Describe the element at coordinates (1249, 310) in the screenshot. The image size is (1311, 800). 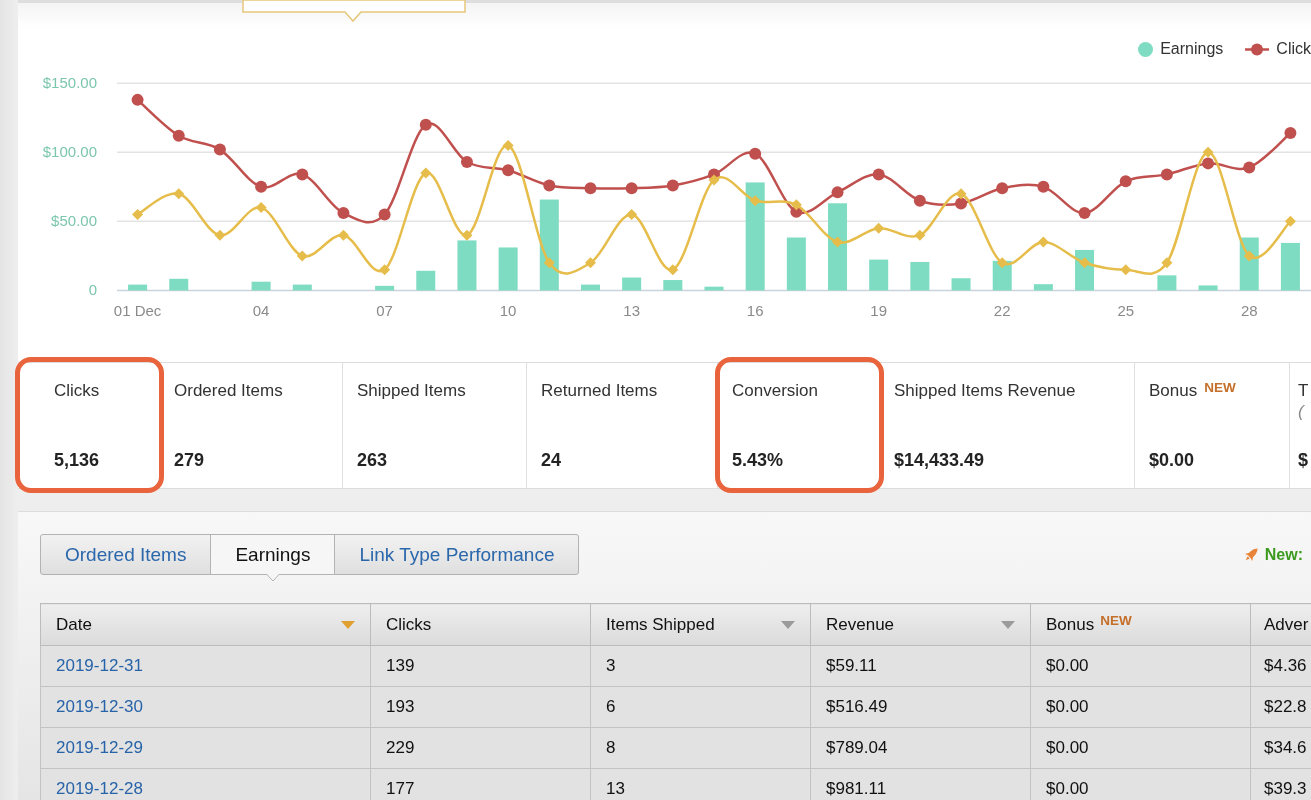
I see `x-axis-label: 28` at that location.